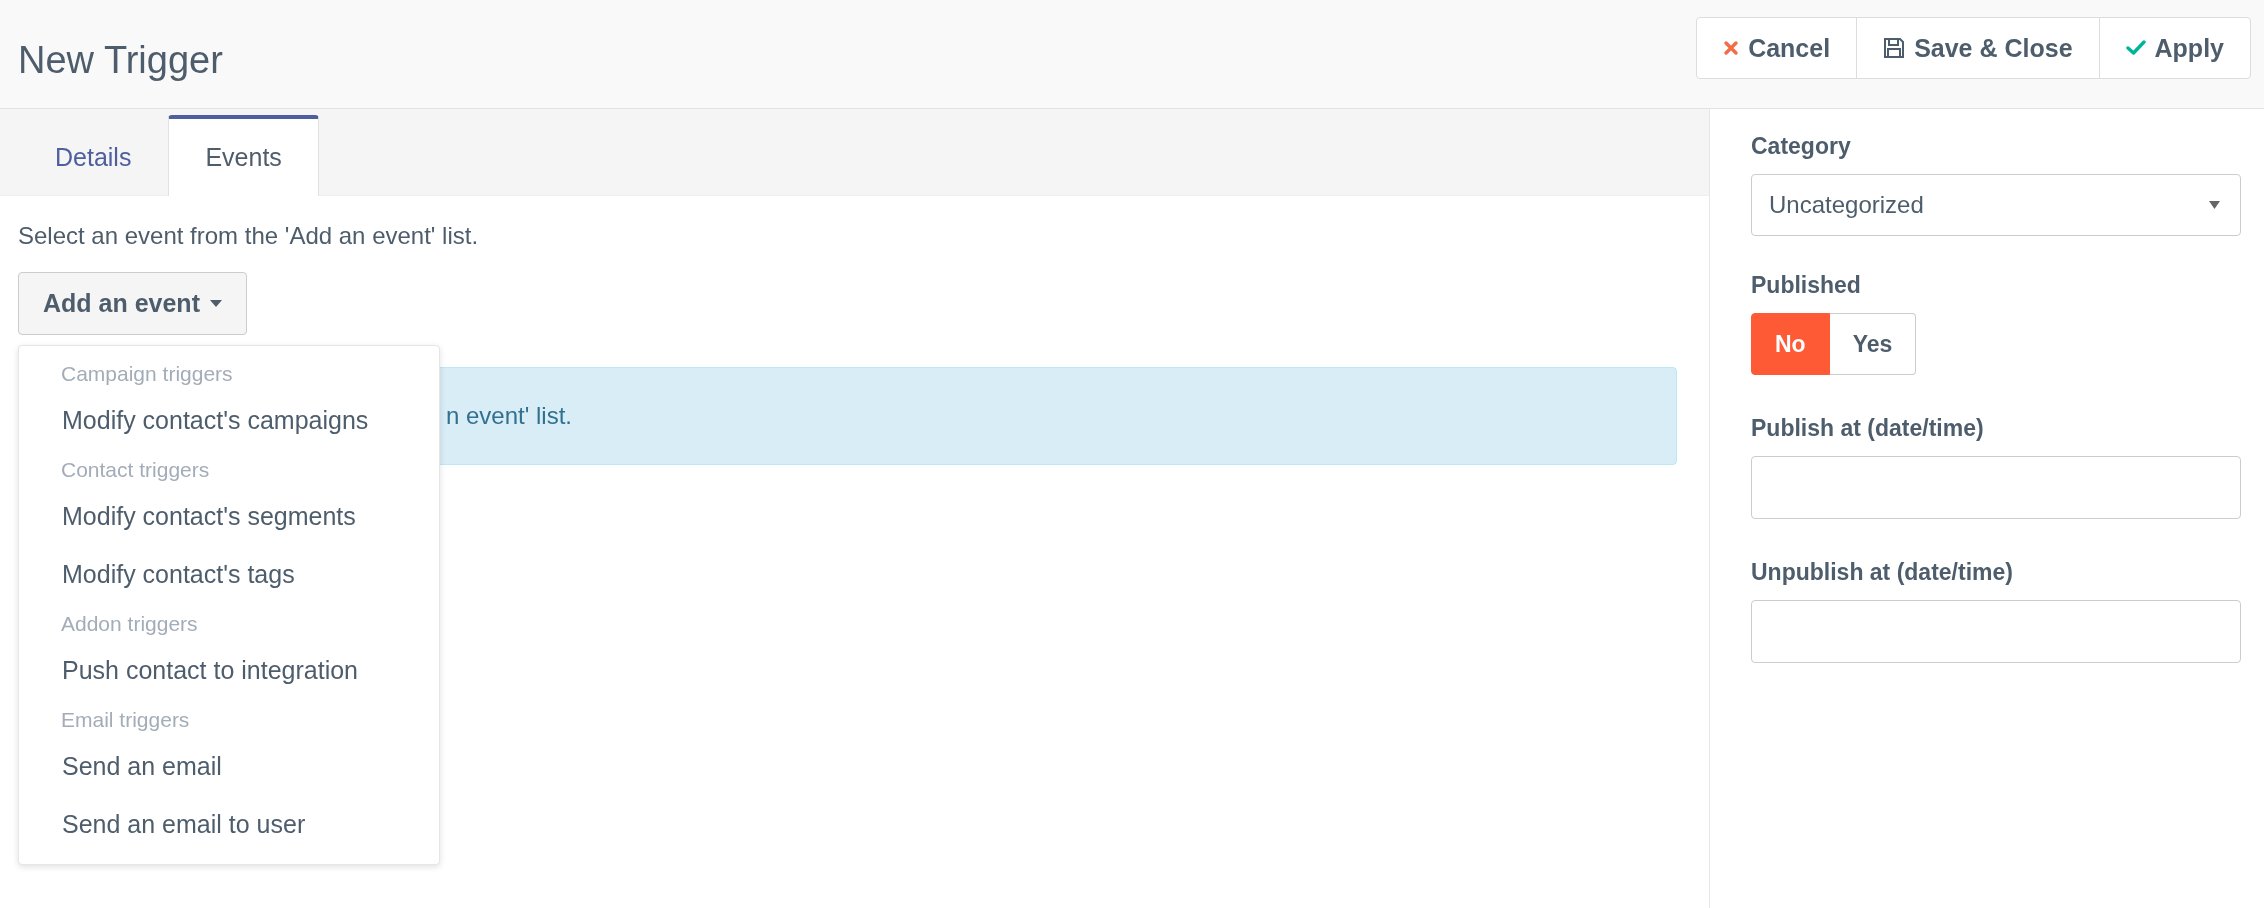 This screenshot has height=908, width=2264. I want to click on instruction-text: Select an event from the 'Add an event' list., so click(249, 236).